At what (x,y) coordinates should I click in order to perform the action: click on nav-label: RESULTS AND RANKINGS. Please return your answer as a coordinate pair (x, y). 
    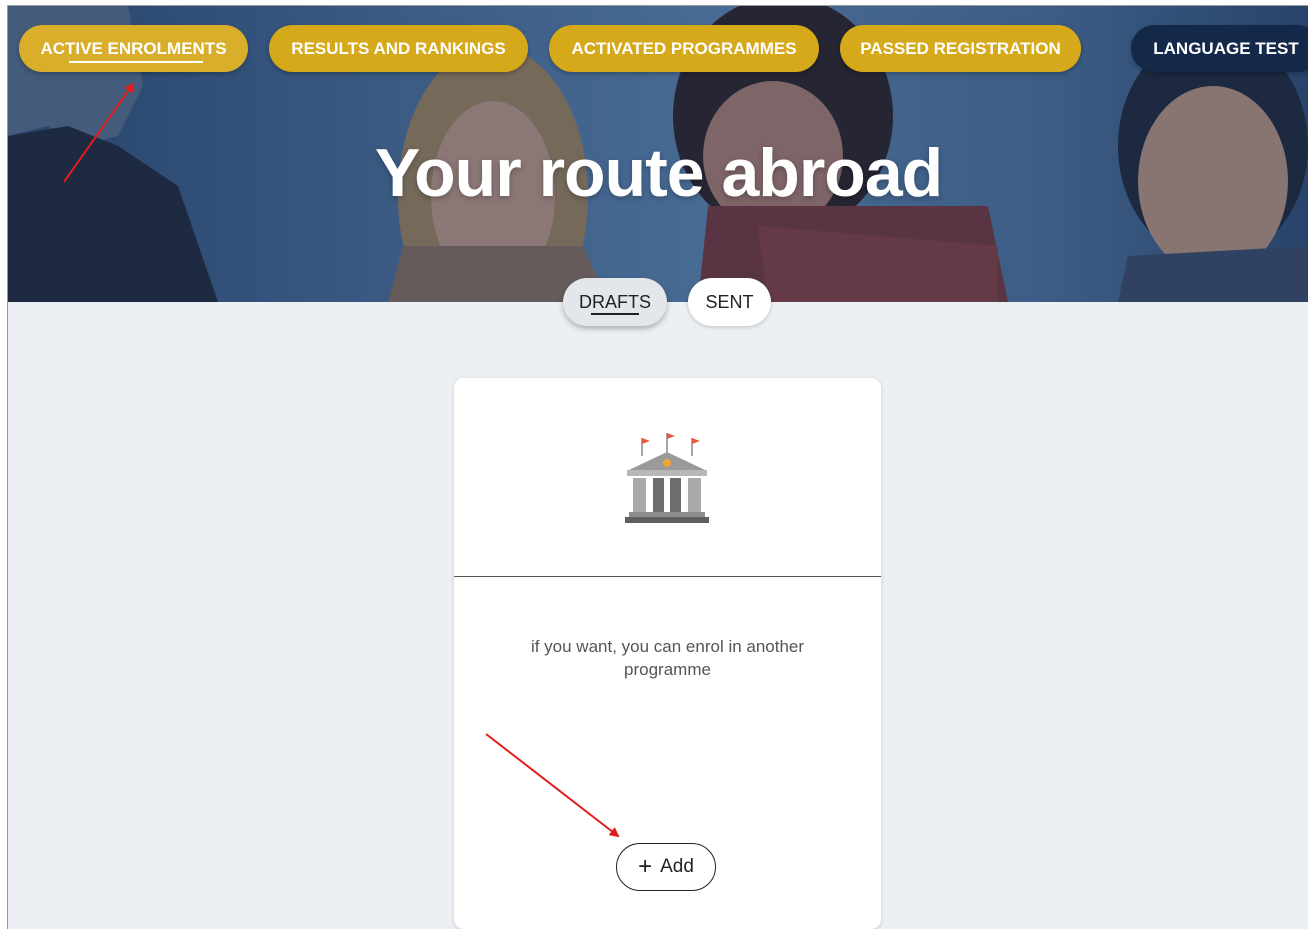
    Looking at the image, I should click on (398, 48).